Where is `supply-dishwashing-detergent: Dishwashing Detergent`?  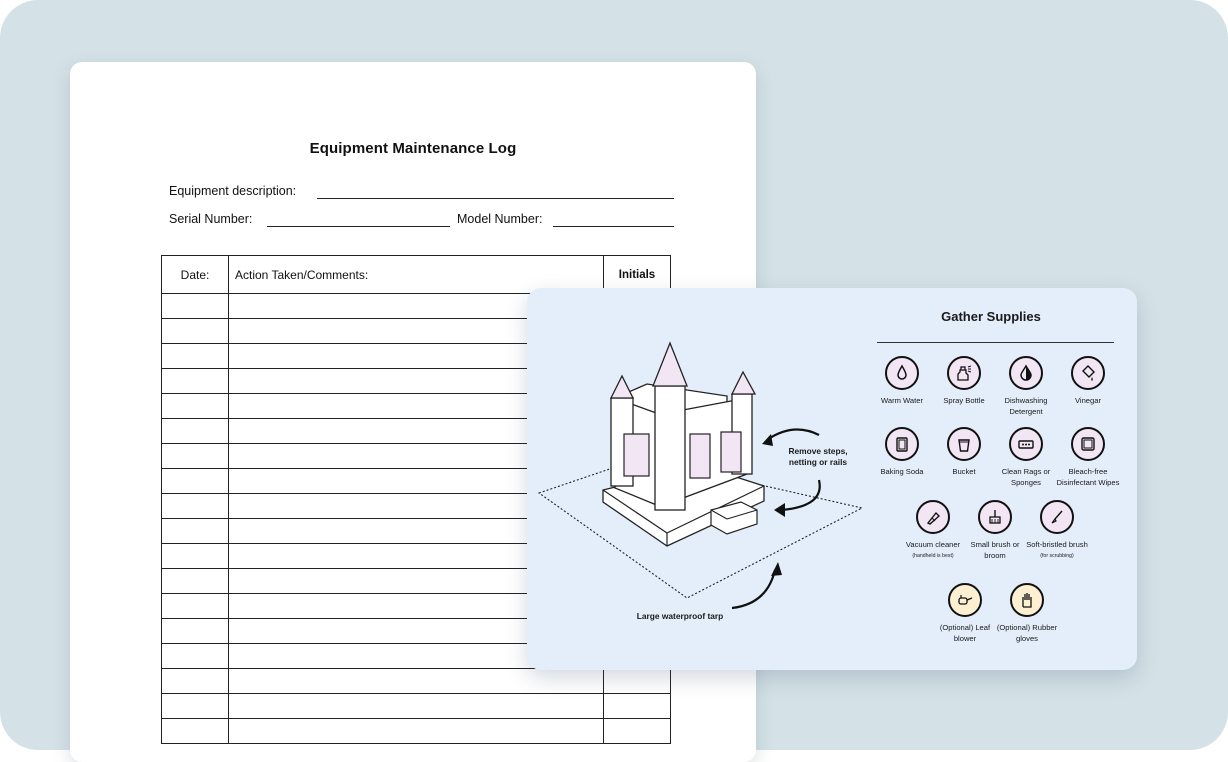 supply-dishwashing-detergent: Dishwashing Detergent is located at coordinates (1026, 386).